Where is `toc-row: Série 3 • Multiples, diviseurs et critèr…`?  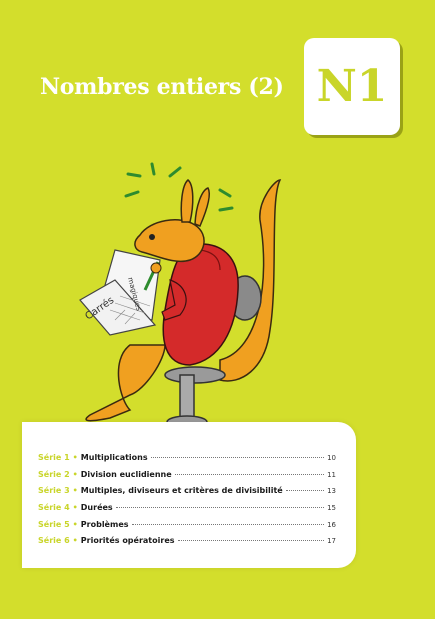
toc-row: Série 3 • Multiples, diviseurs et critèr… is located at coordinates (187, 491).